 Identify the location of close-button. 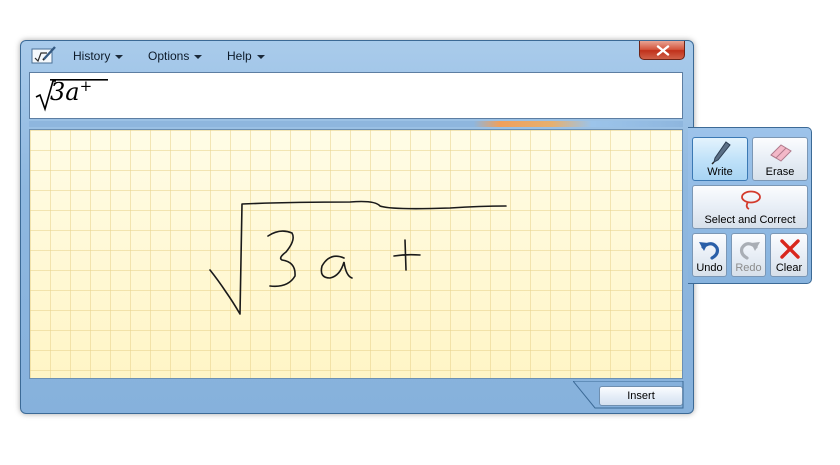
(662, 50).